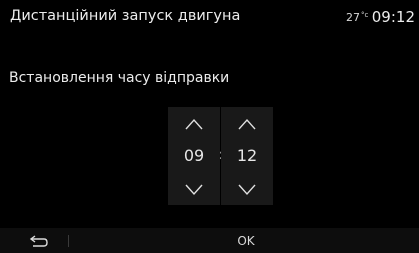 This screenshot has height=253, width=419. What do you see at coordinates (125, 16) in the screenshot?
I see `page-title: Дистанційний запуск двигуна` at bounding box center [125, 16].